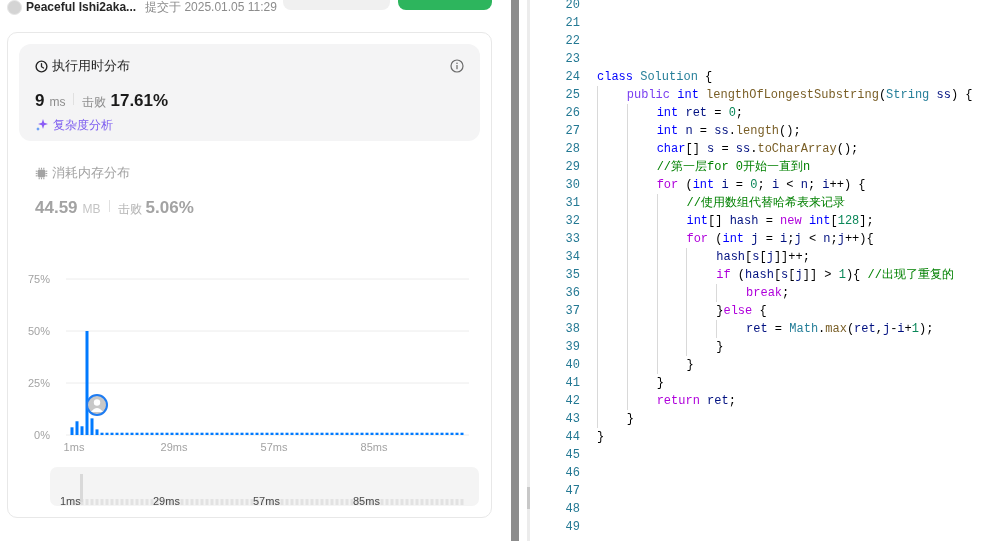  What do you see at coordinates (572, 437) in the screenshot?
I see `line-number: 44` at bounding box center [572, 437].